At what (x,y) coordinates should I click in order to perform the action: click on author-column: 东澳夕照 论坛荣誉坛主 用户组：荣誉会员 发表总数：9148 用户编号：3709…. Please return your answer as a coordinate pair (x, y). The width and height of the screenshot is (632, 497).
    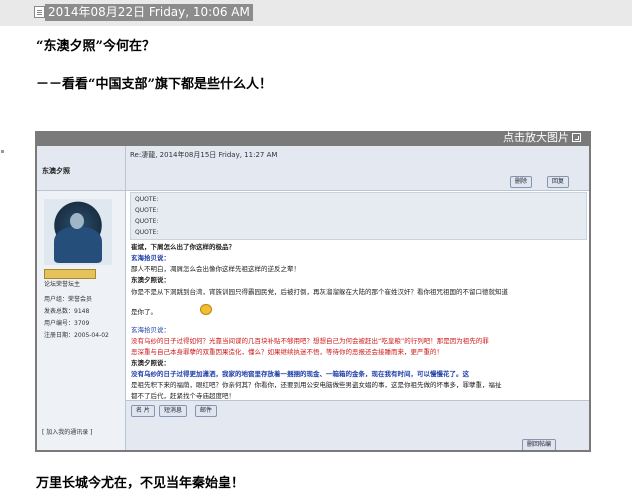
    Looking at the image, I should click on (81, 298).